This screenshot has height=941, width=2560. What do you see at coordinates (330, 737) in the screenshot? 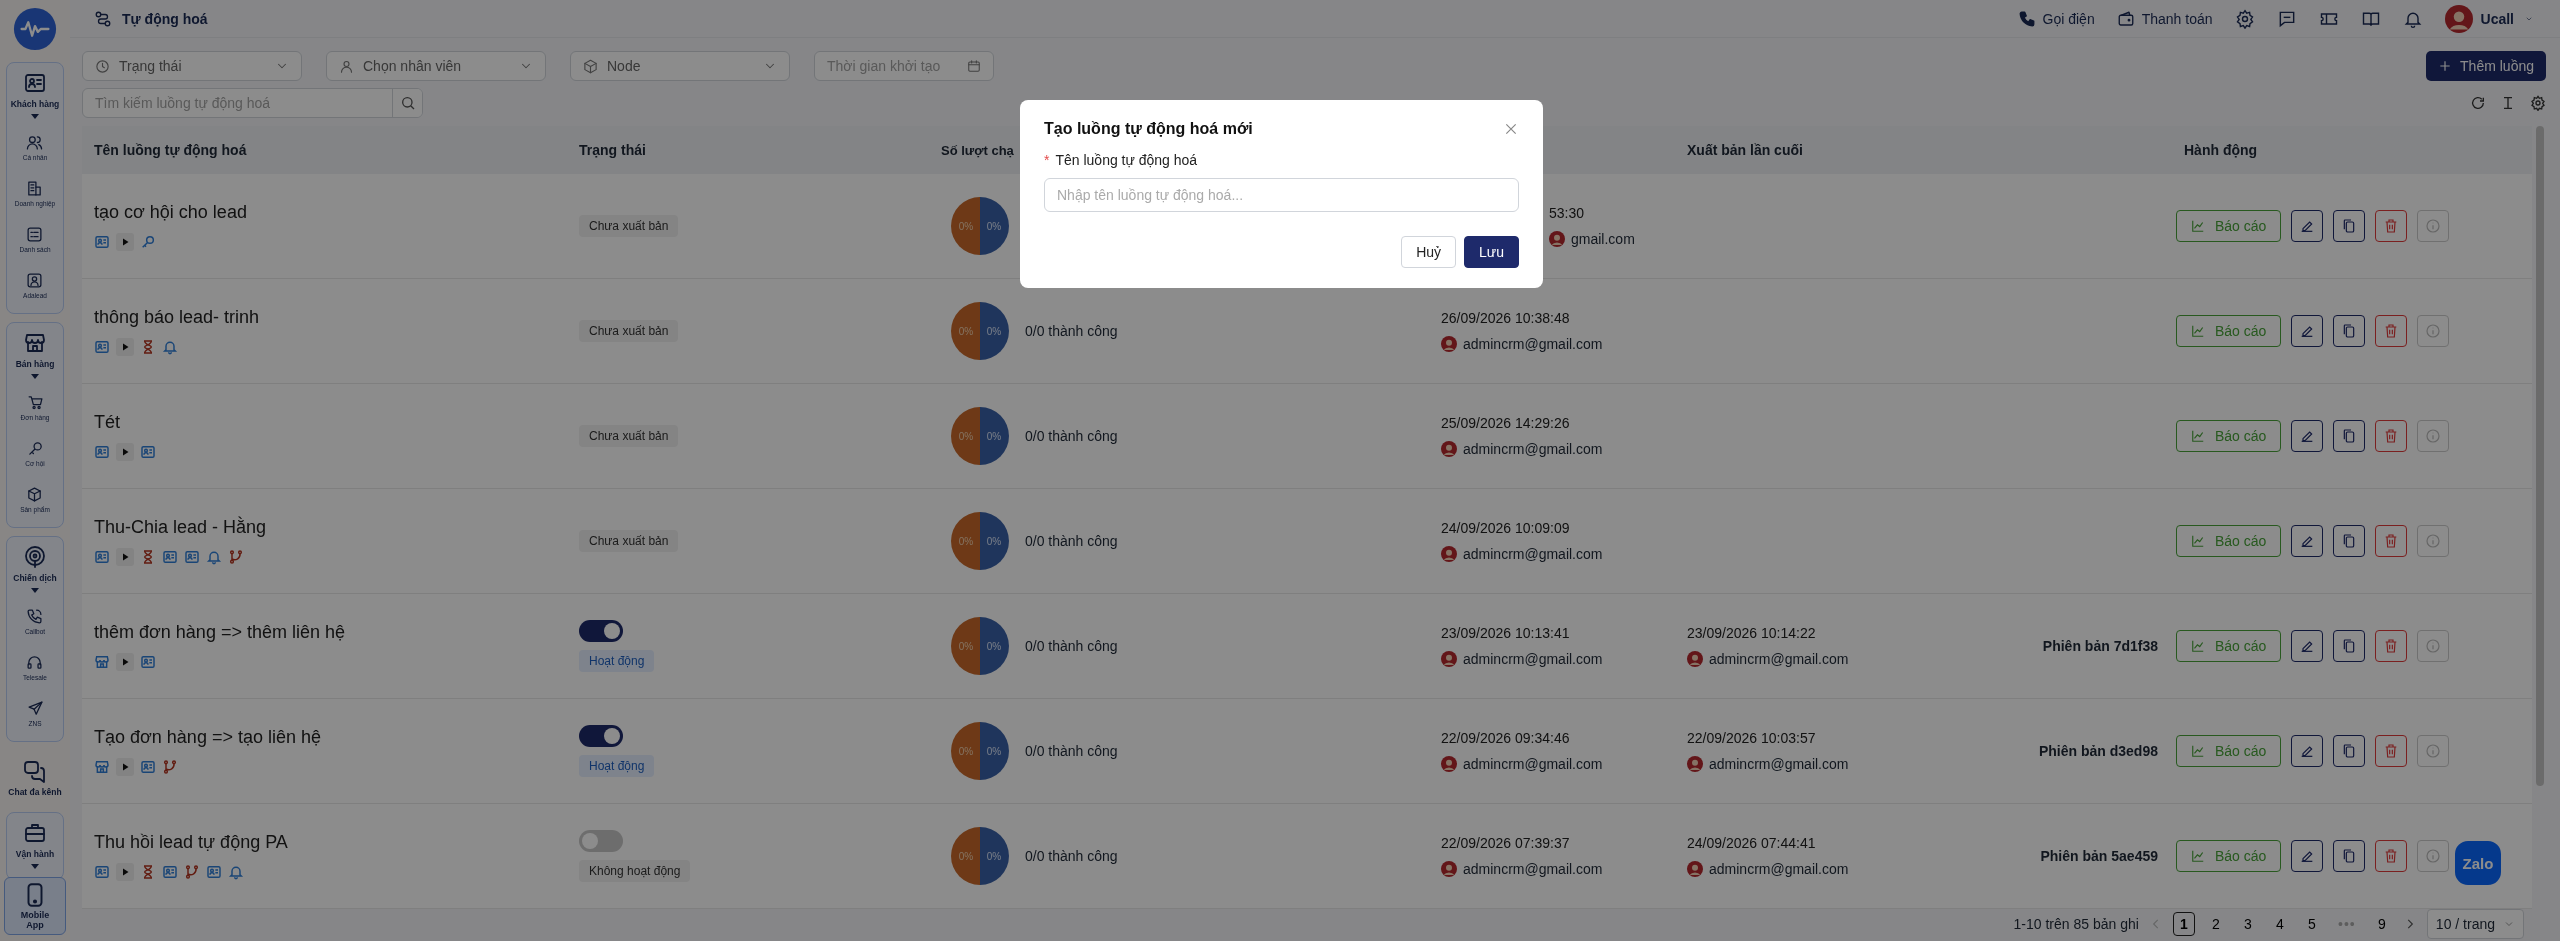
I see `flow-name: Tạo đơn hàng => tạo liên hệ` at bounding box center [330, 737].